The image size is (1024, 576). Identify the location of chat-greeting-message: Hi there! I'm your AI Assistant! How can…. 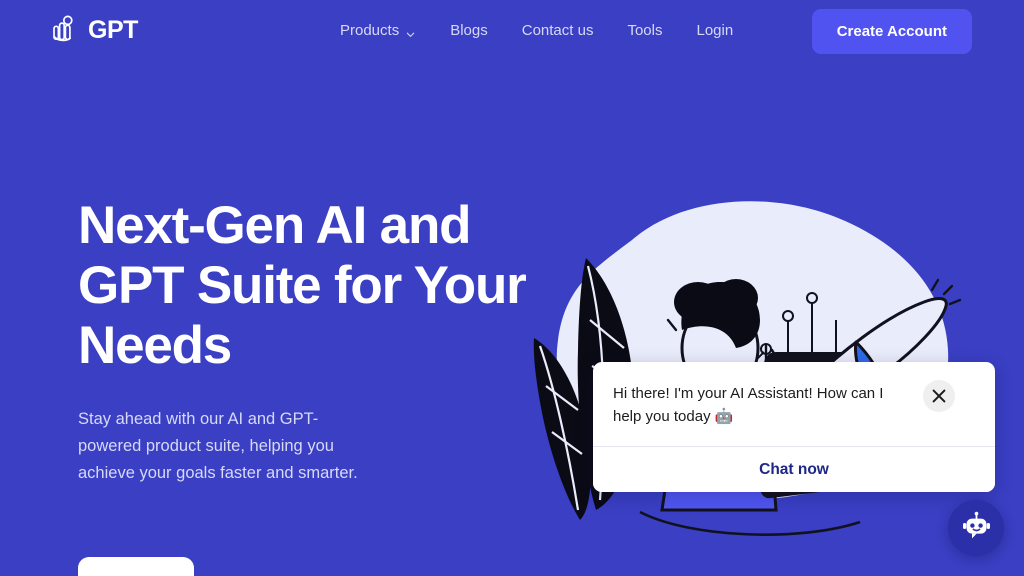
(748, 405).